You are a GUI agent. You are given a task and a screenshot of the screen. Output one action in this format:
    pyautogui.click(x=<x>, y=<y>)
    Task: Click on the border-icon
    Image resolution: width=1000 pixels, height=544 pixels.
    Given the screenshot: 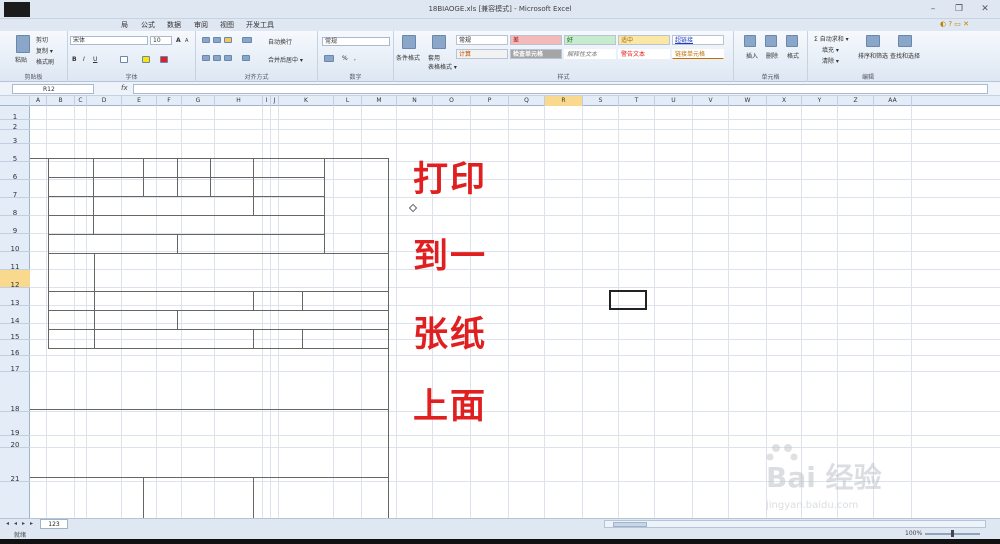 What is the action you would take?
    pyautogui.click(x=124, y=59)
    